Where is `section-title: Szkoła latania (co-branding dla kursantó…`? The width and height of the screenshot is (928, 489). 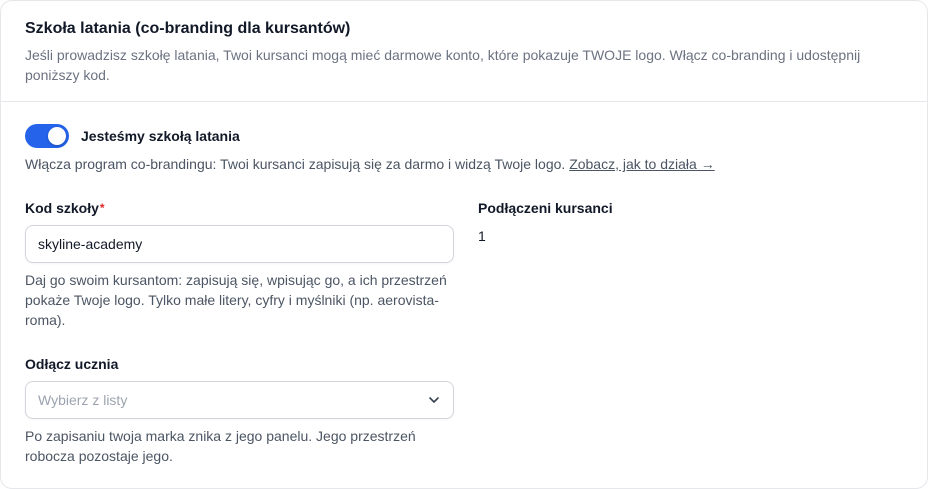 section-title: Szkoła latania (co-branding dla kursantó… is located at coordinates (188, 28).